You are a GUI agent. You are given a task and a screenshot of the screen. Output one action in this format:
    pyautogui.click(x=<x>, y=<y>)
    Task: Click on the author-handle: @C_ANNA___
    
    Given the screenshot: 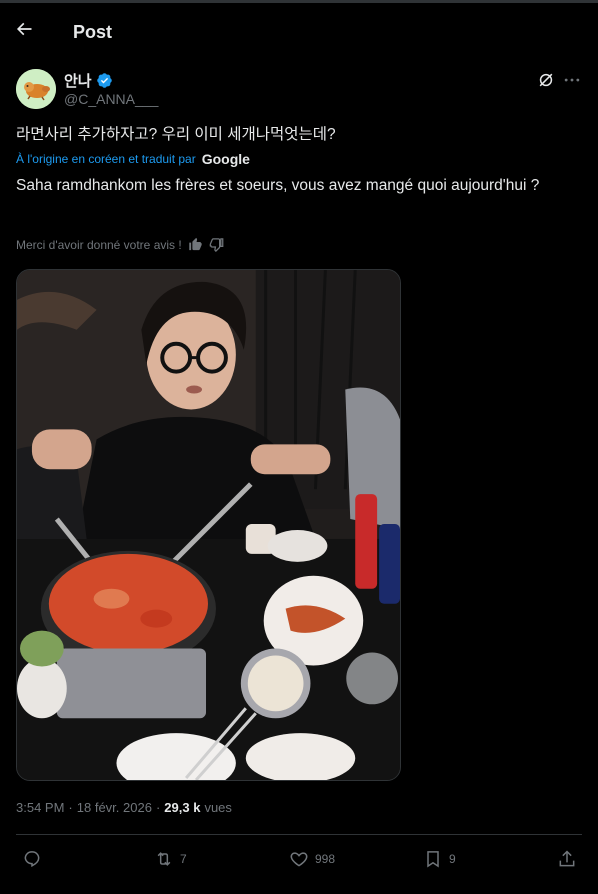 What is the action you would take?
    pyautogui.click(x=111, y=99)
    